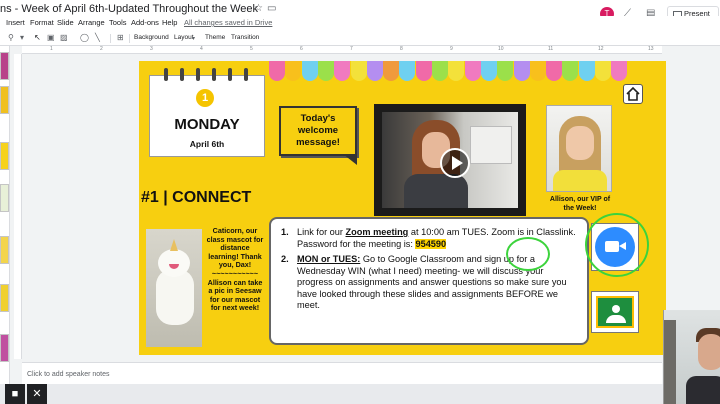 This screenshot has height=404, width=720. Describe the element at coordinates (97, 37) in the screenshot. I see `line-icon: ╲` at that location.